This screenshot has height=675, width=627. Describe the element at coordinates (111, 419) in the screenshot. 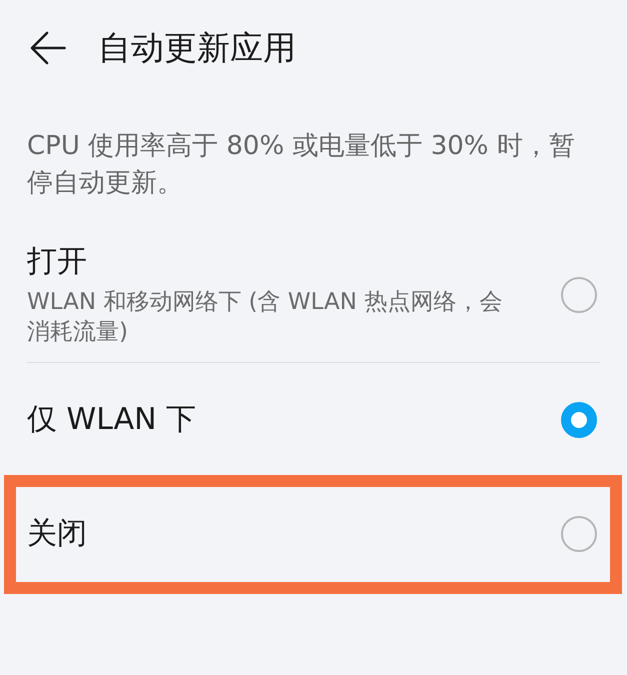

I see `option-title: 仅 WLAN 下` at that location.